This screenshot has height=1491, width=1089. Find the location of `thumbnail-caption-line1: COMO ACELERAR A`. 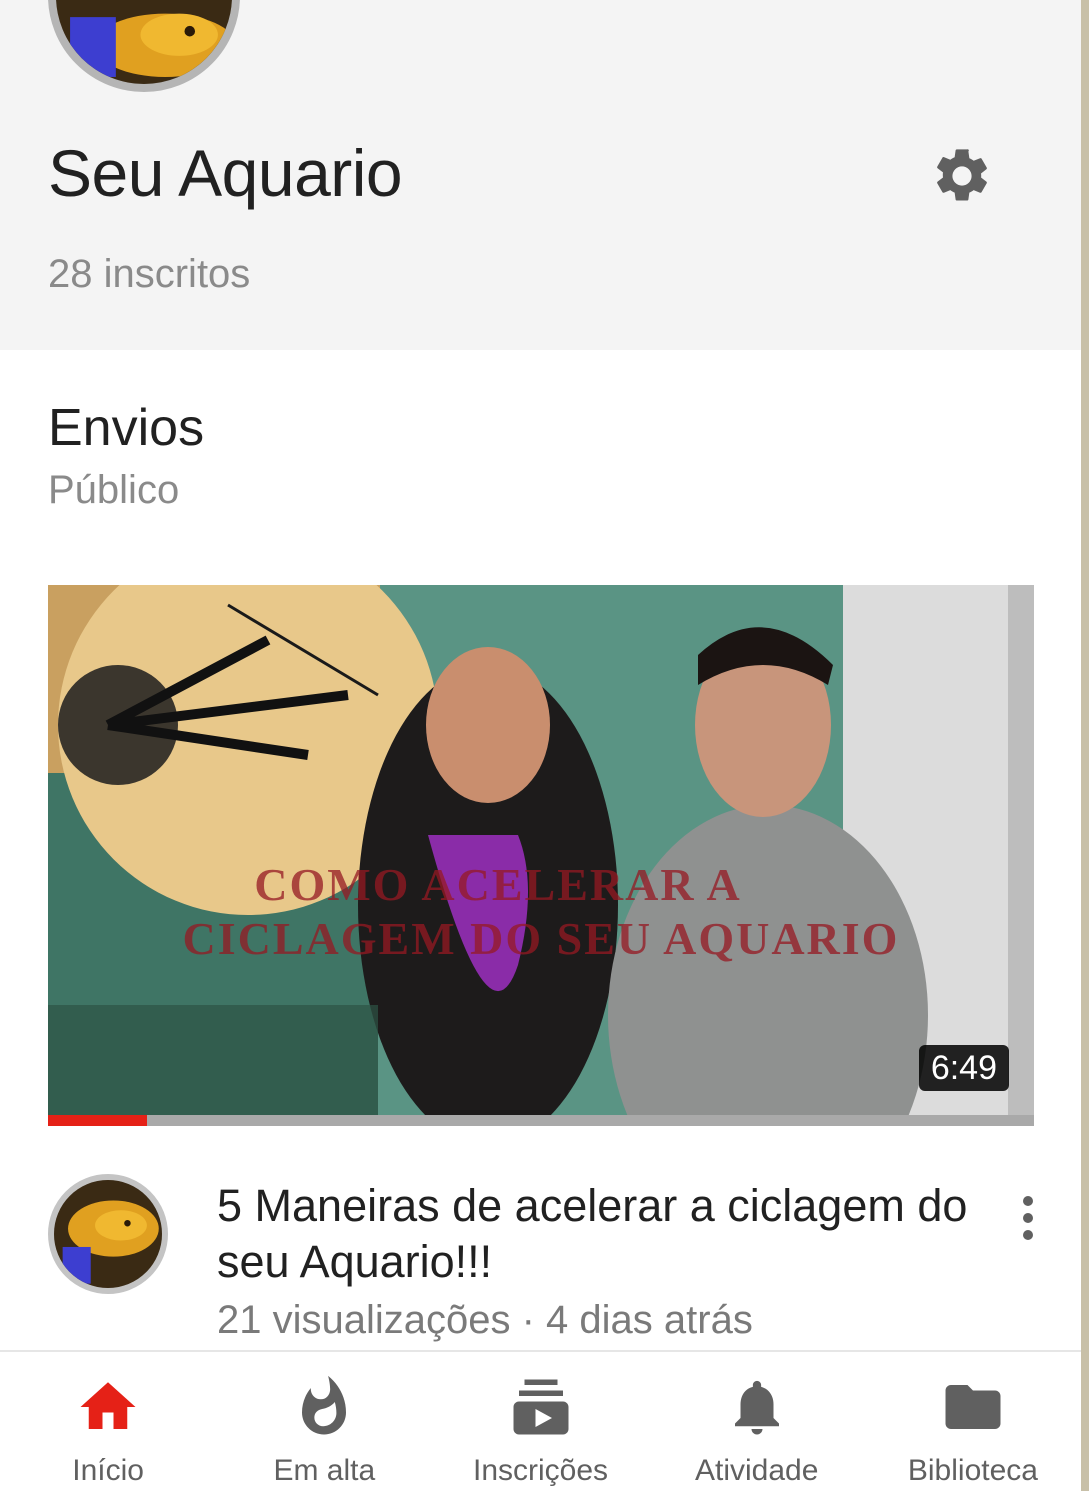

thumbnail-caption-line1: COMO ACELERAR A is located at coordinates (498, 884).